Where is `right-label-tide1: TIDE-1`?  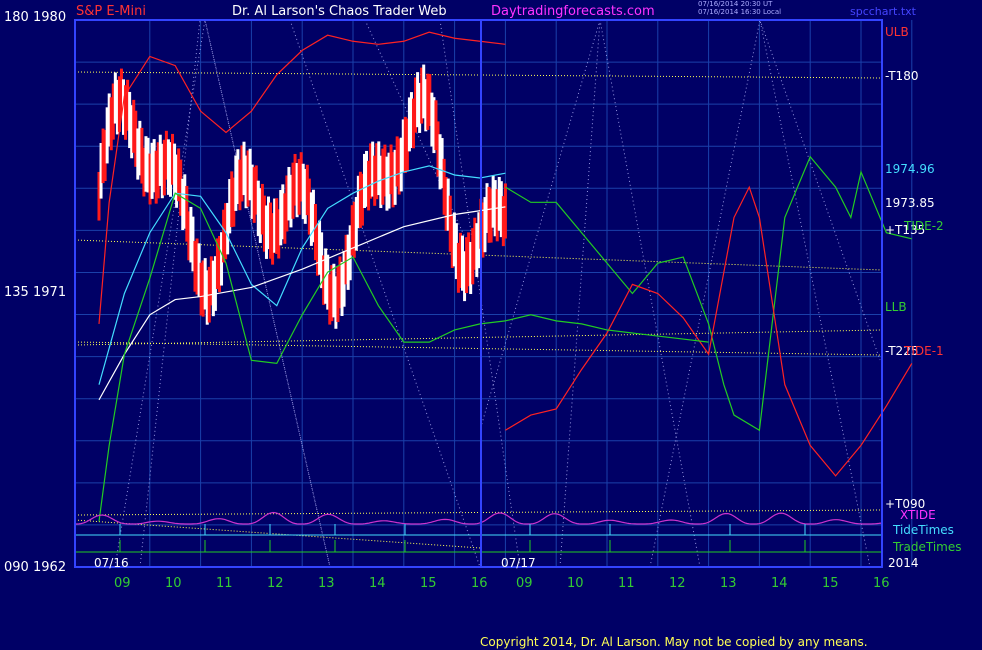
right-label-tide1: TIDE-1 is located at coordinates (924, 351).